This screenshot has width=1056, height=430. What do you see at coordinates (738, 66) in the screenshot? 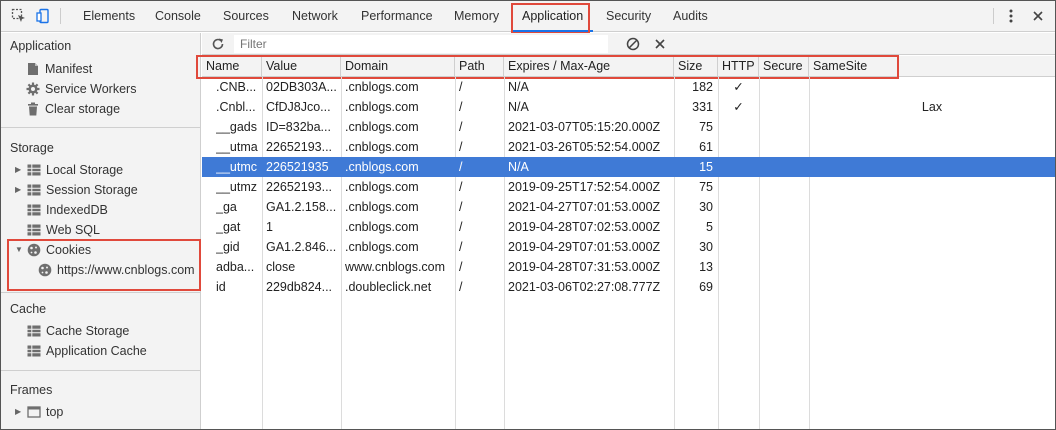
I see `column-header-http: HTTP` at bounding box center [738, 66].